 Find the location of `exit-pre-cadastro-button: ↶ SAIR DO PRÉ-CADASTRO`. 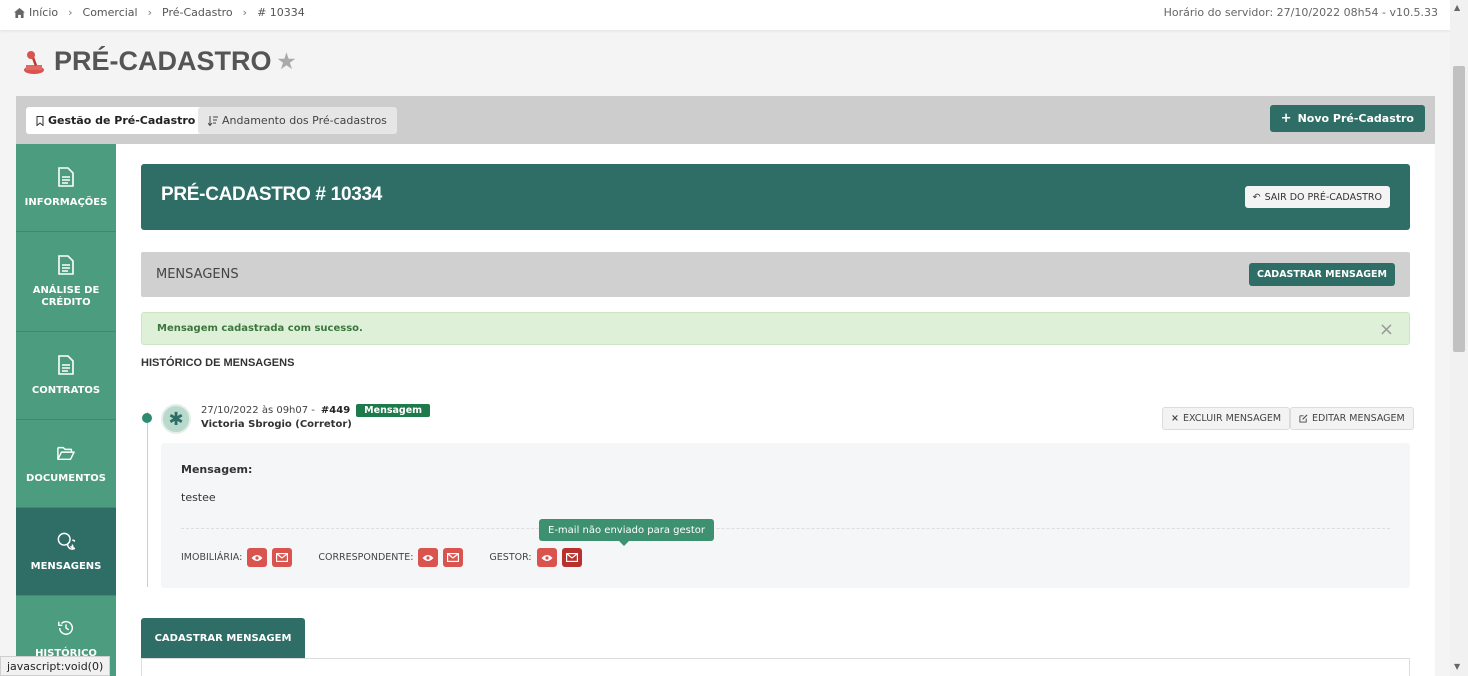

exit-pre-cadastro-button: ↶ SAIR DO PRÉ-CADASTRO is located at coordinates (1317, 197).